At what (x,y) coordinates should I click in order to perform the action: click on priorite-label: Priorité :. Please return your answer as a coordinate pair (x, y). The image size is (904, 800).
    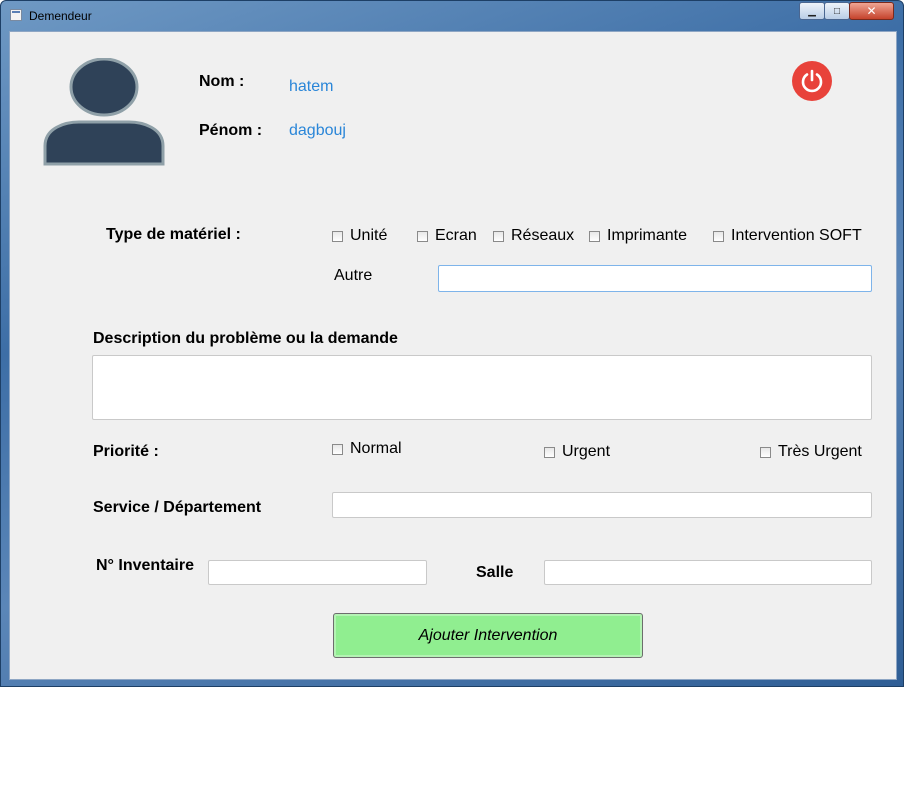
    Looking at the image, I should click on (126, 451).